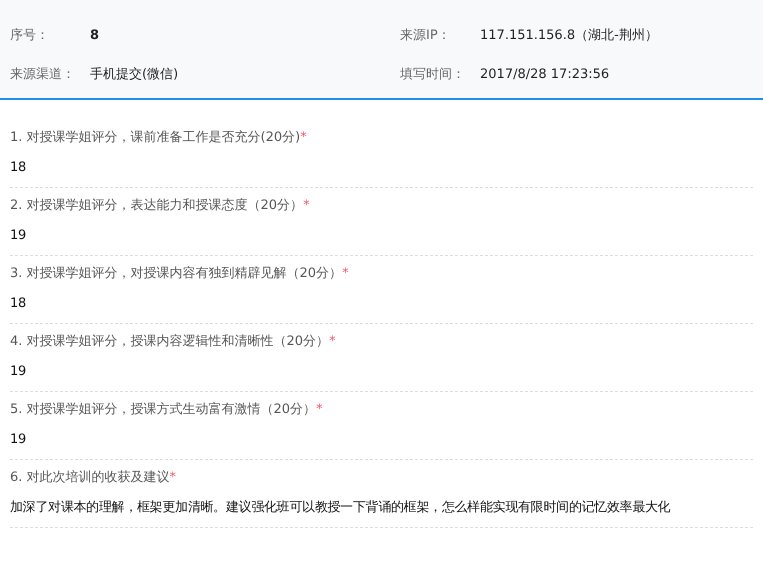 The height and width of the screenshot is (574, 763). I want to click on question-text: 4. 对授课学姐评分，授课内容逻辑性和清晰性（20分）*, so click(173, 342).